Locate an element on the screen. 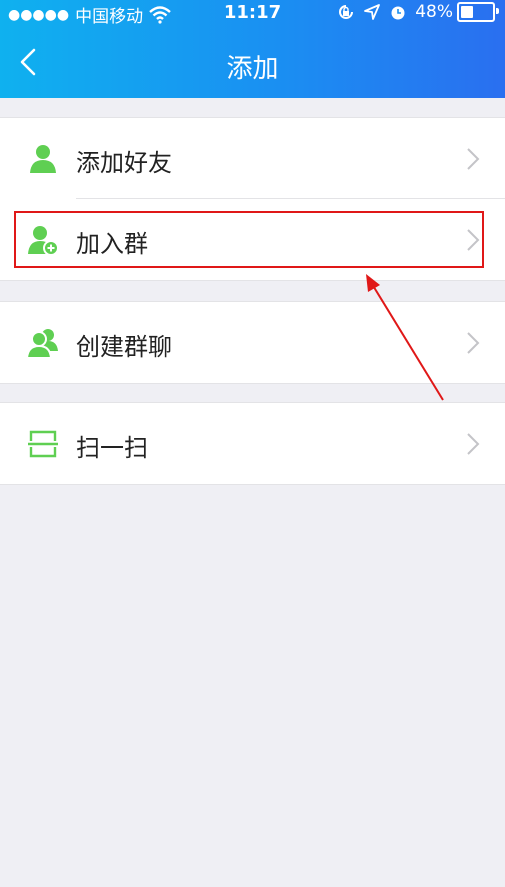 This screenshot has width=505, height=887. menu-item-scan: 扫一扫 is located at coordinates (252, 443).